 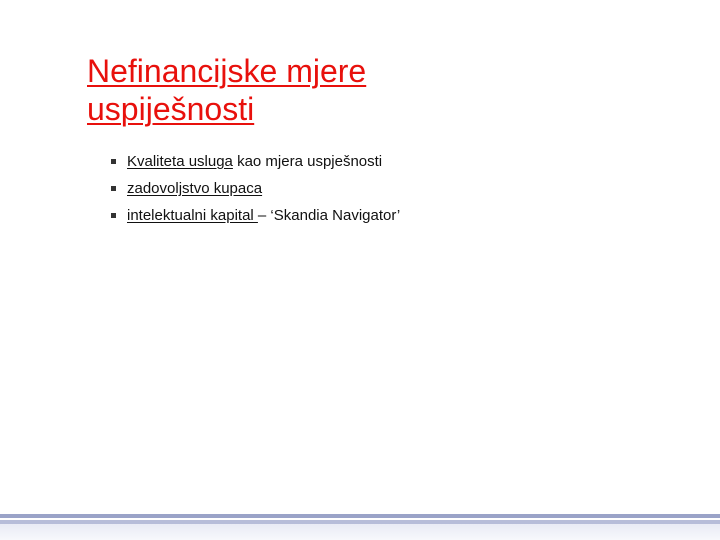 I want to click on bullet-text-underlined: zadovoljstvo kupaca, so click(x=195, y=188).